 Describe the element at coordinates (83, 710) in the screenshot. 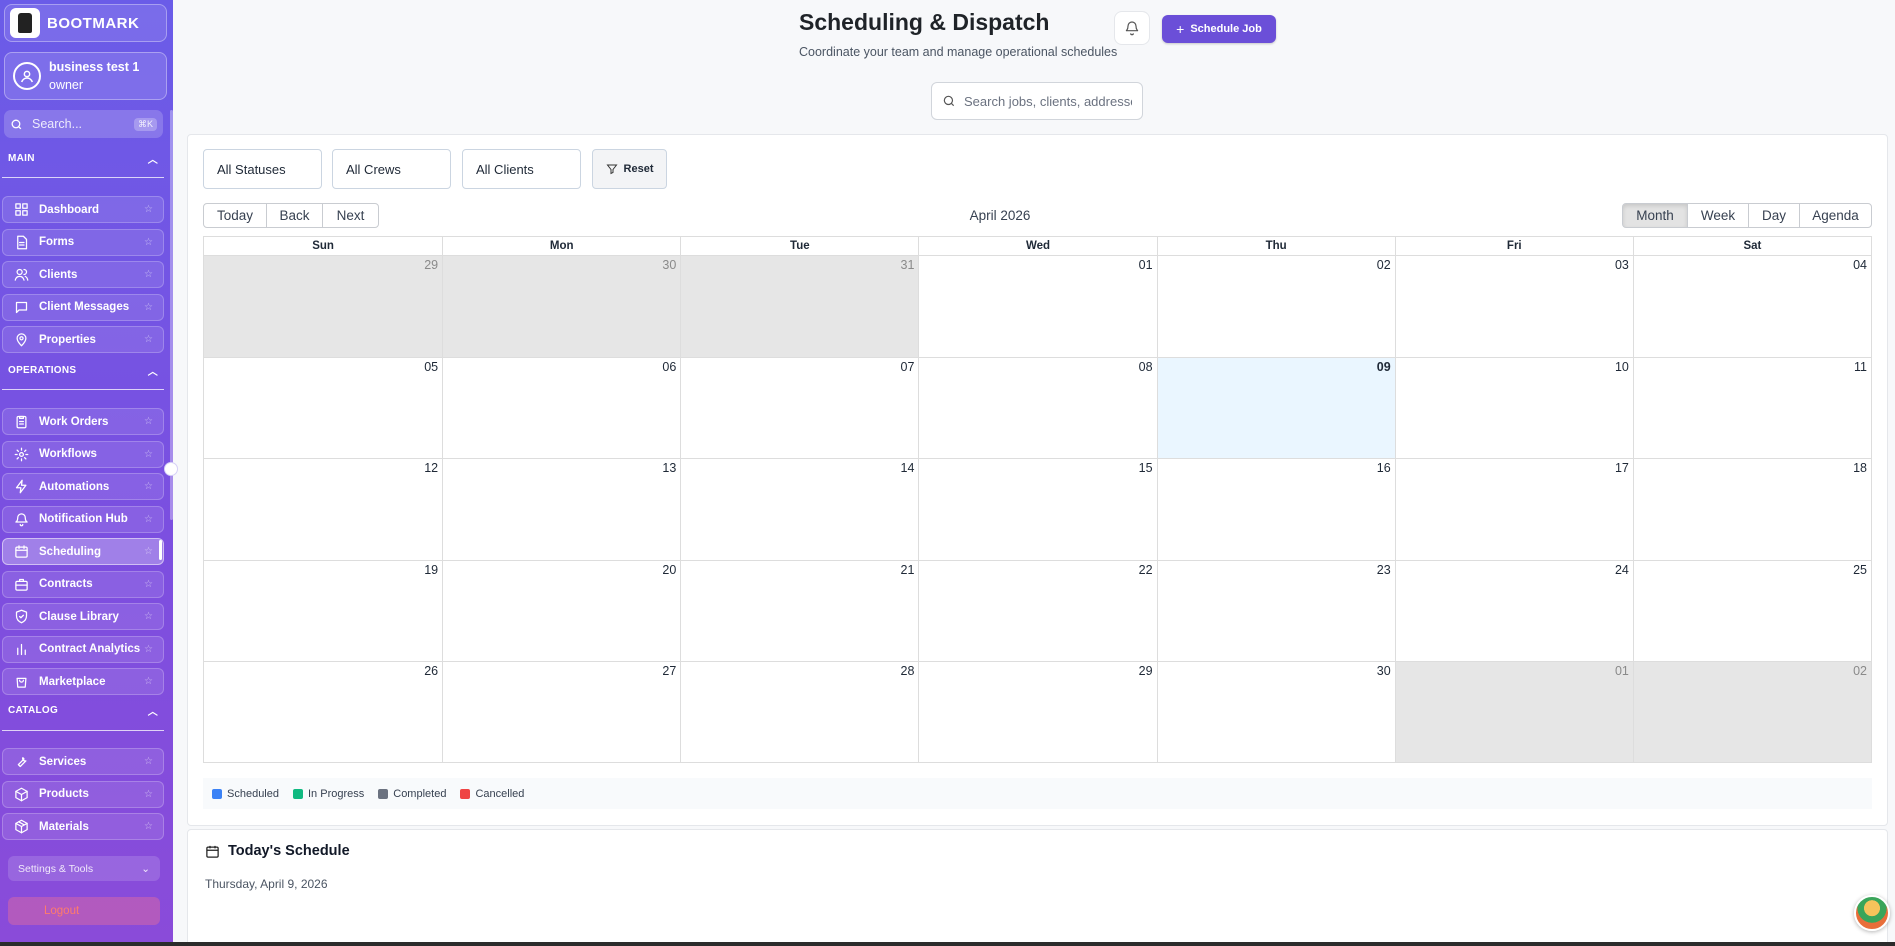

I see `section-catalog: CATALOG ︿` at that location.